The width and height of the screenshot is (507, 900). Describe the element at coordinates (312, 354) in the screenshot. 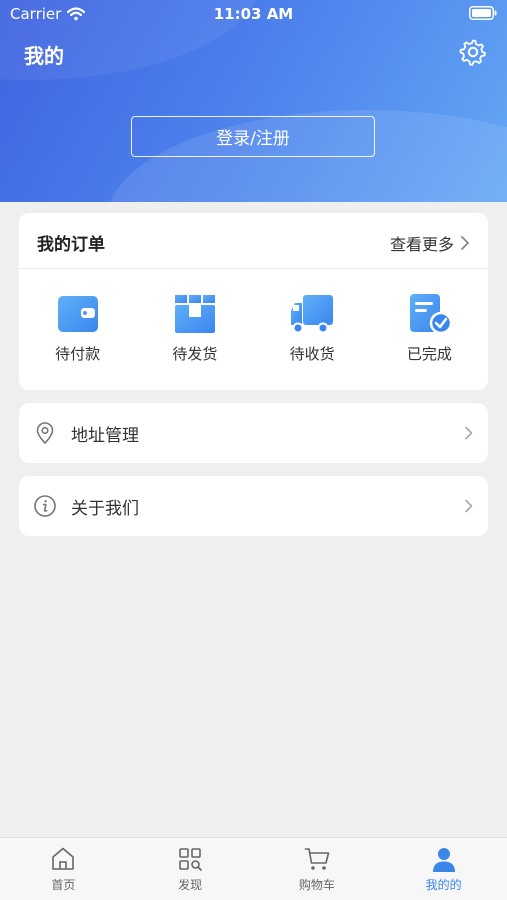

I see `order-status-label: 待收货` at that location.